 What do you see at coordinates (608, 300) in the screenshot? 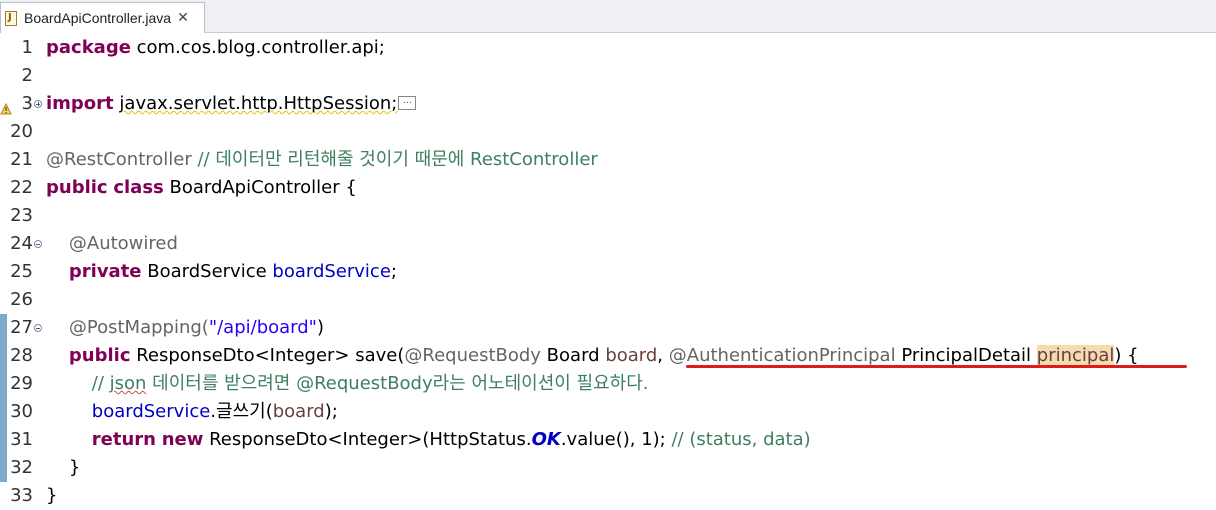
I see `code-line: 26` at bounding box center [608, 300].